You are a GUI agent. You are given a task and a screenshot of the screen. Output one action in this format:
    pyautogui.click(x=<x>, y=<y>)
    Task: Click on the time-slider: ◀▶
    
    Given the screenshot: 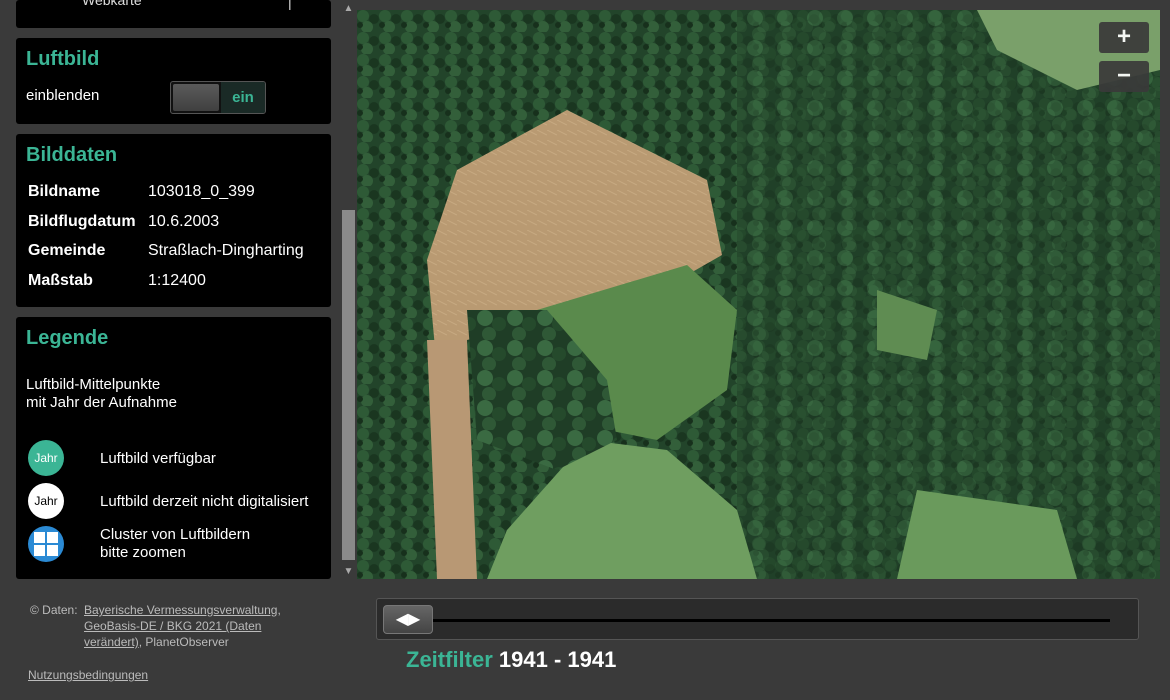 What is the action you would take?
    pyautogui.click(x=757, y=619)
    